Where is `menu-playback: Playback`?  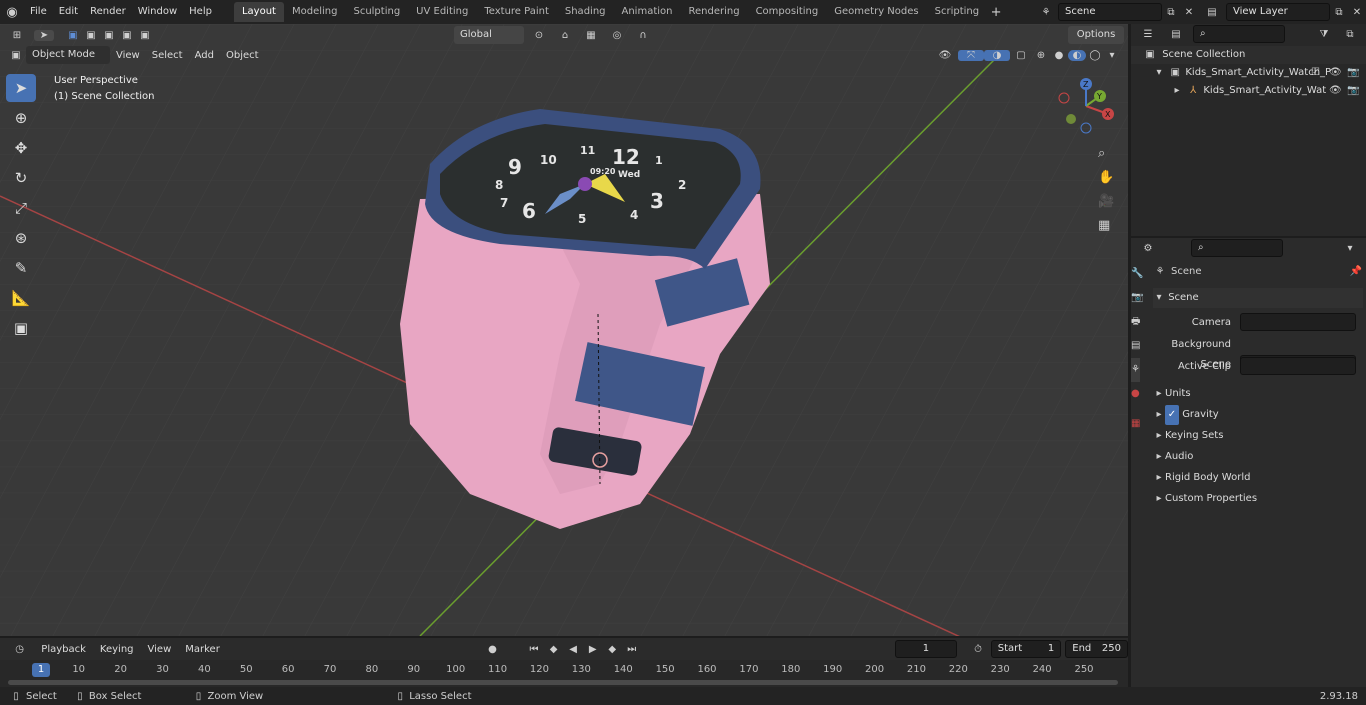
menu-playback: Playback is located at coordinates (63, 649).